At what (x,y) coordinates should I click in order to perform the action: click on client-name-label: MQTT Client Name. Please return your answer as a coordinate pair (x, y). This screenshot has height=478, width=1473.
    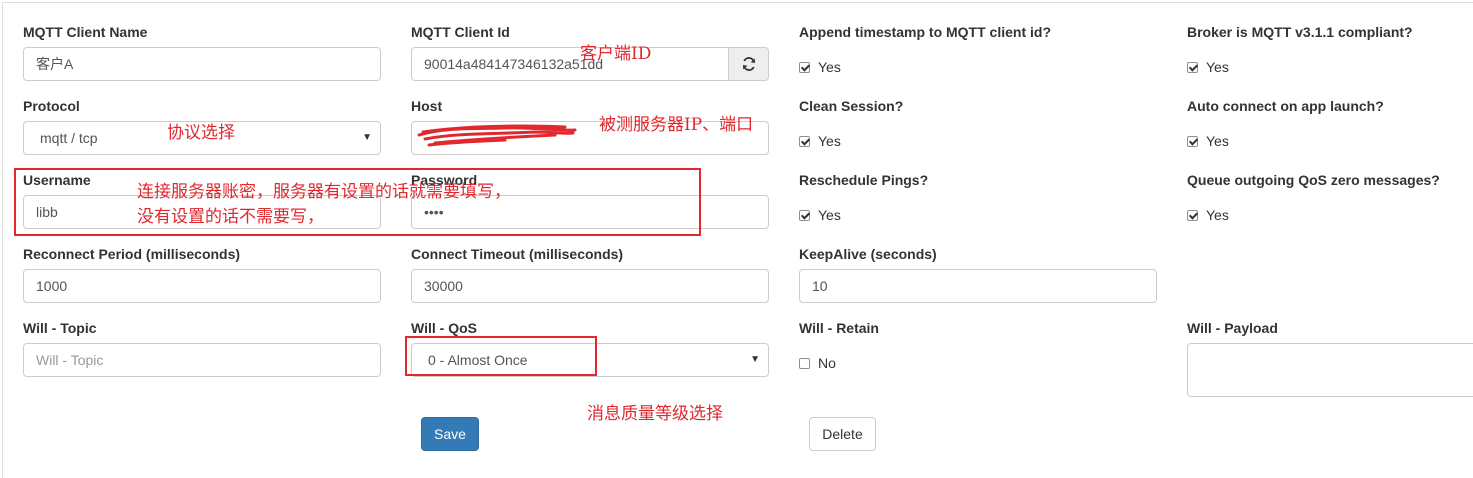
    Looking at the image, I should click on (85, 32).